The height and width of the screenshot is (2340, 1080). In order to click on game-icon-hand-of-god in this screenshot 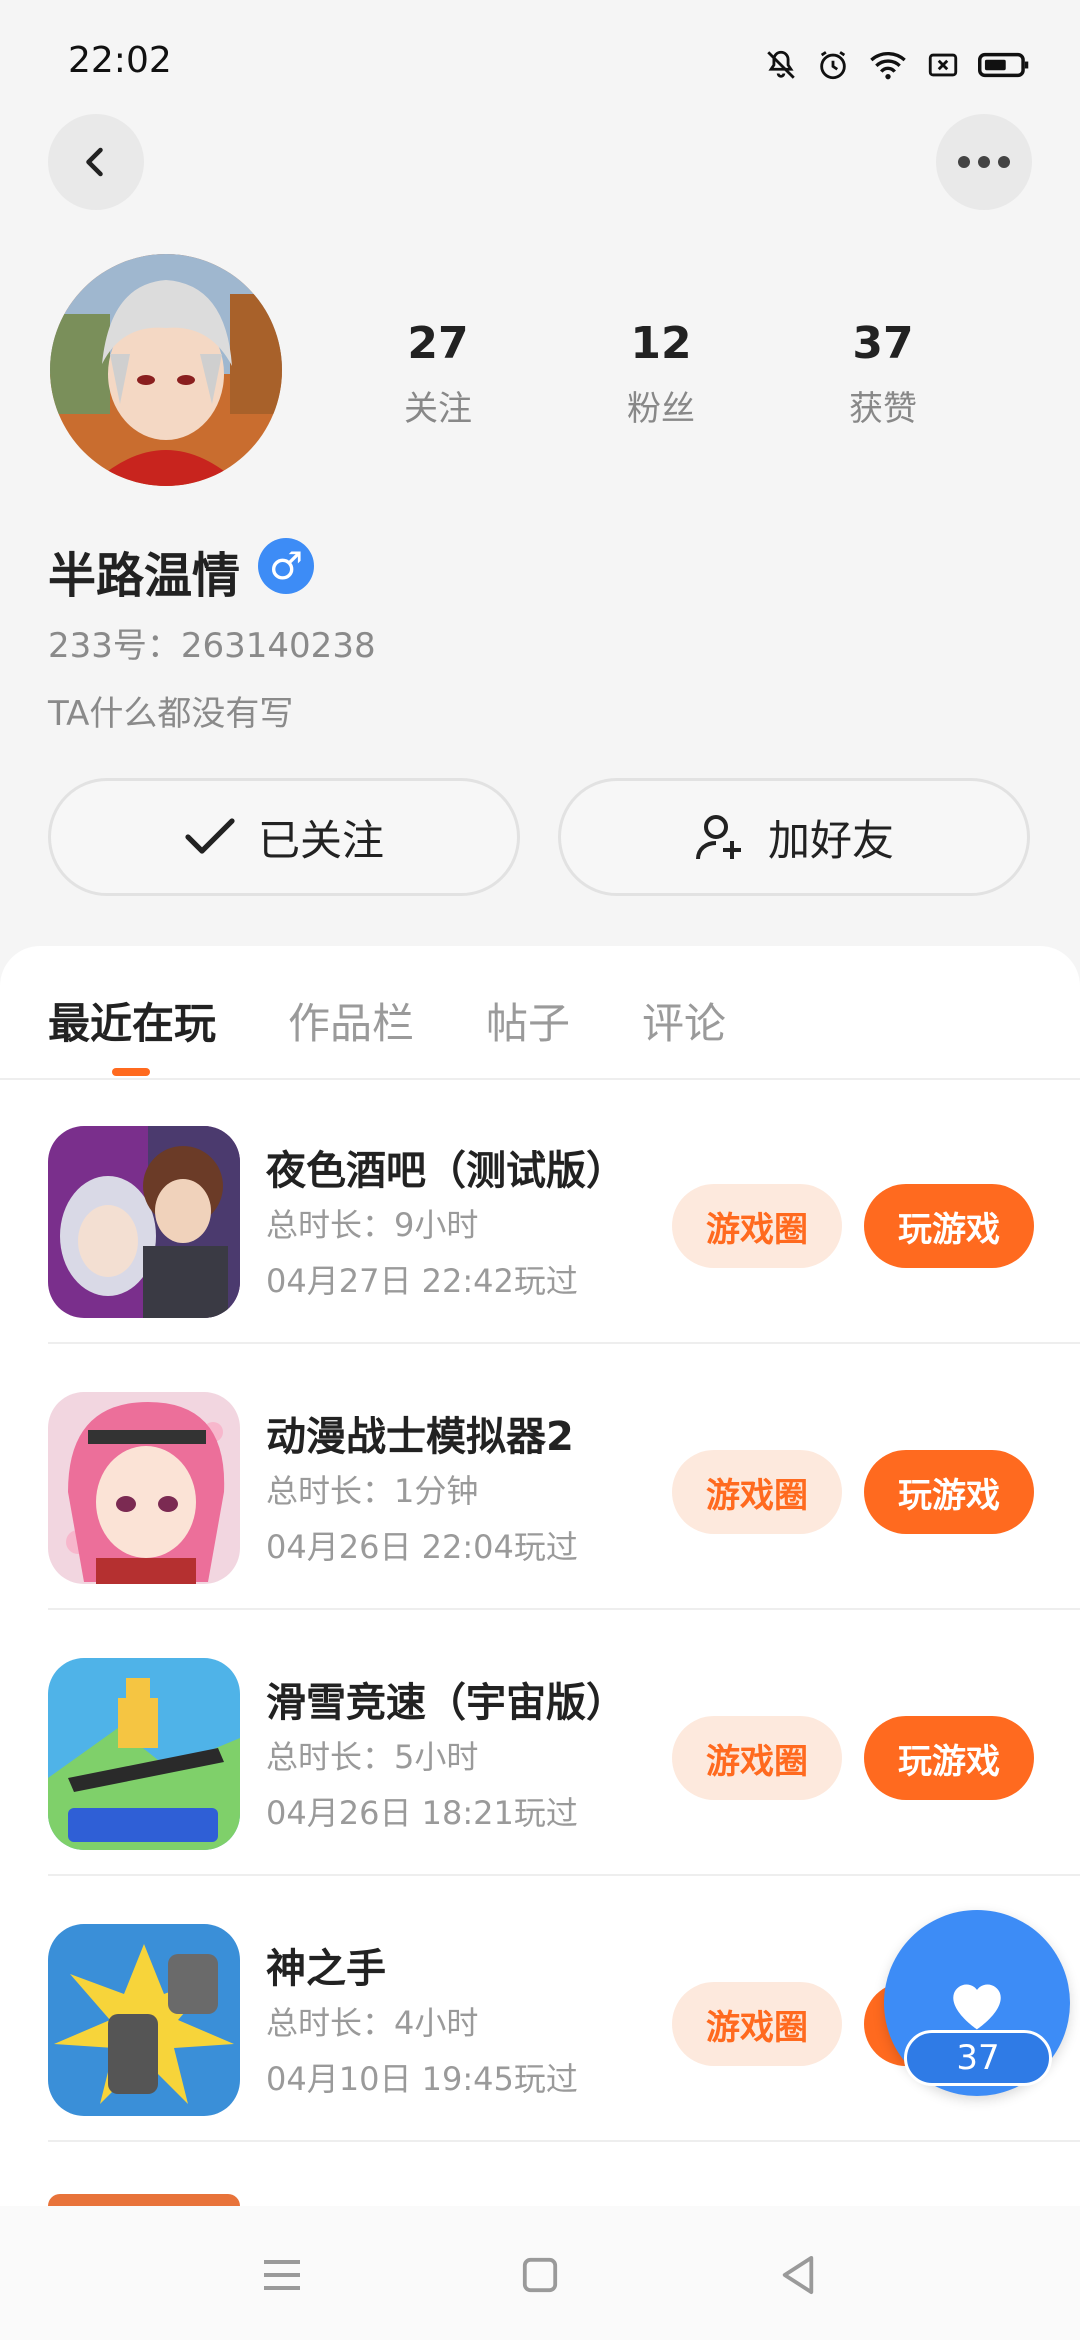, I will do `click(144, 2020)`.